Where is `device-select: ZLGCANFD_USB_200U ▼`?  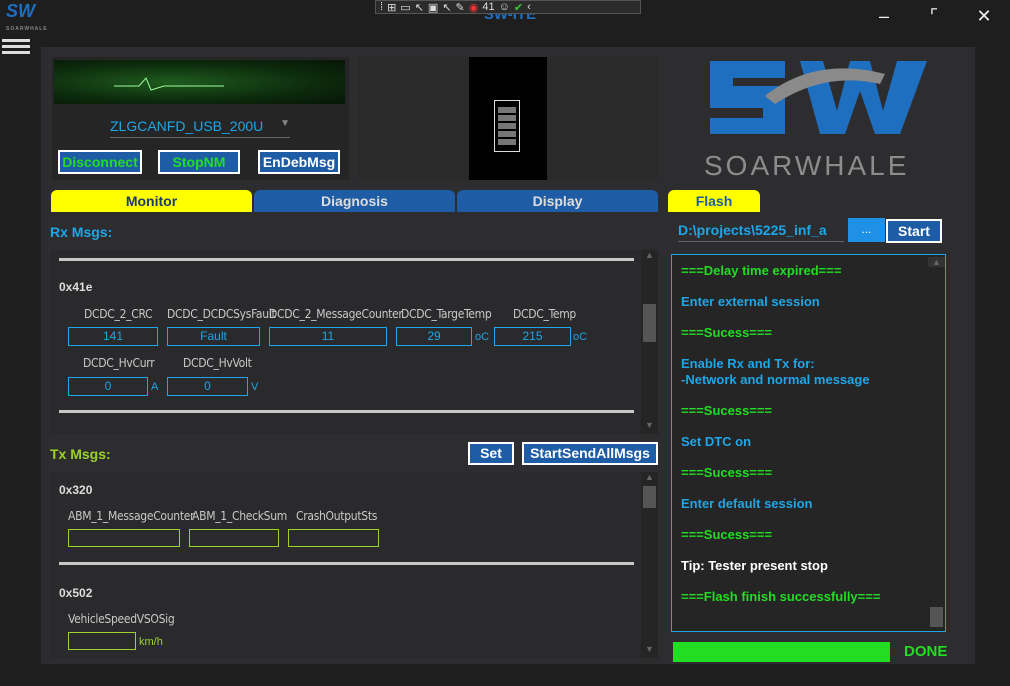 device-select: ZLGCANFD_USB_200U ▼ is located at coordinates (200, 128).